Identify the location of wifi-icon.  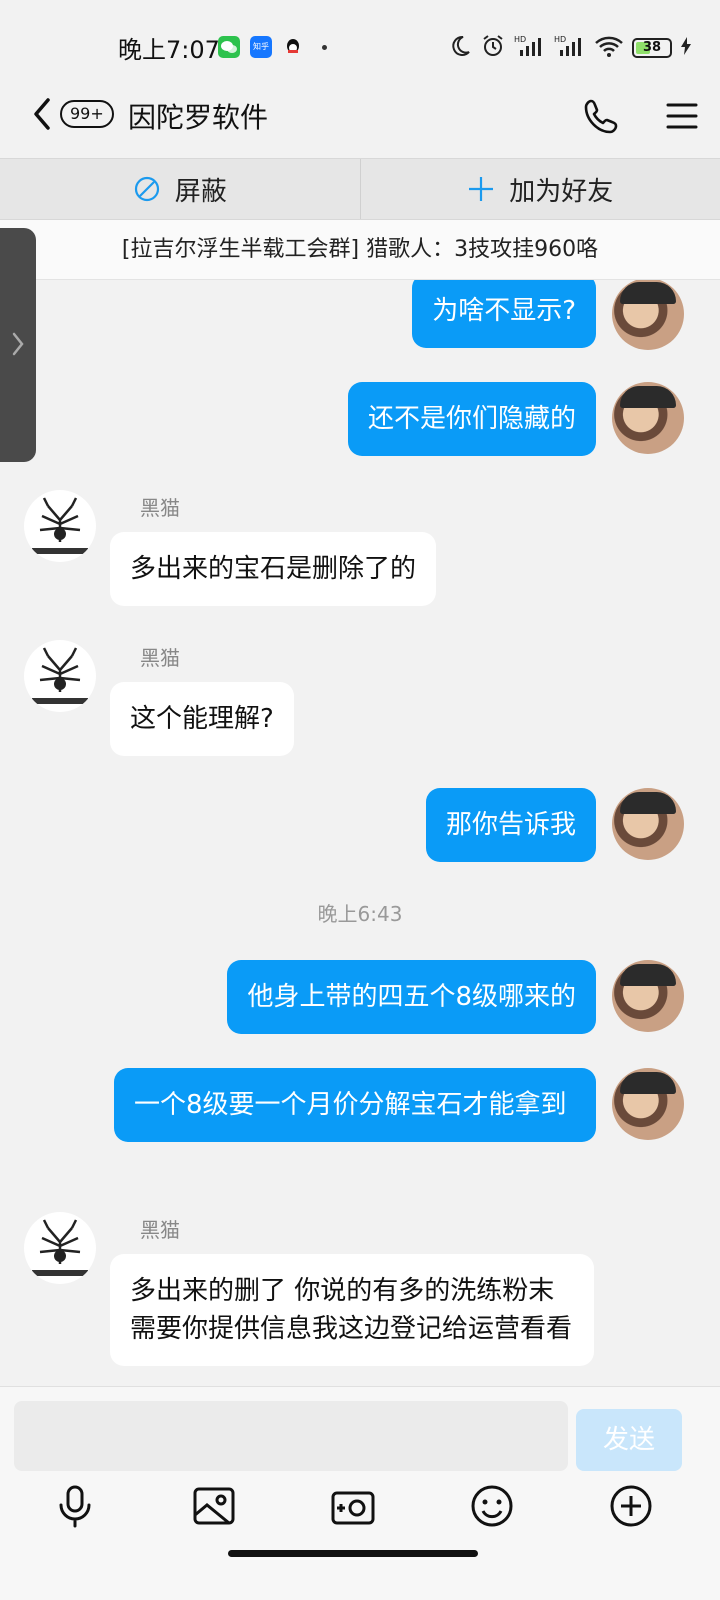
(609, 48).